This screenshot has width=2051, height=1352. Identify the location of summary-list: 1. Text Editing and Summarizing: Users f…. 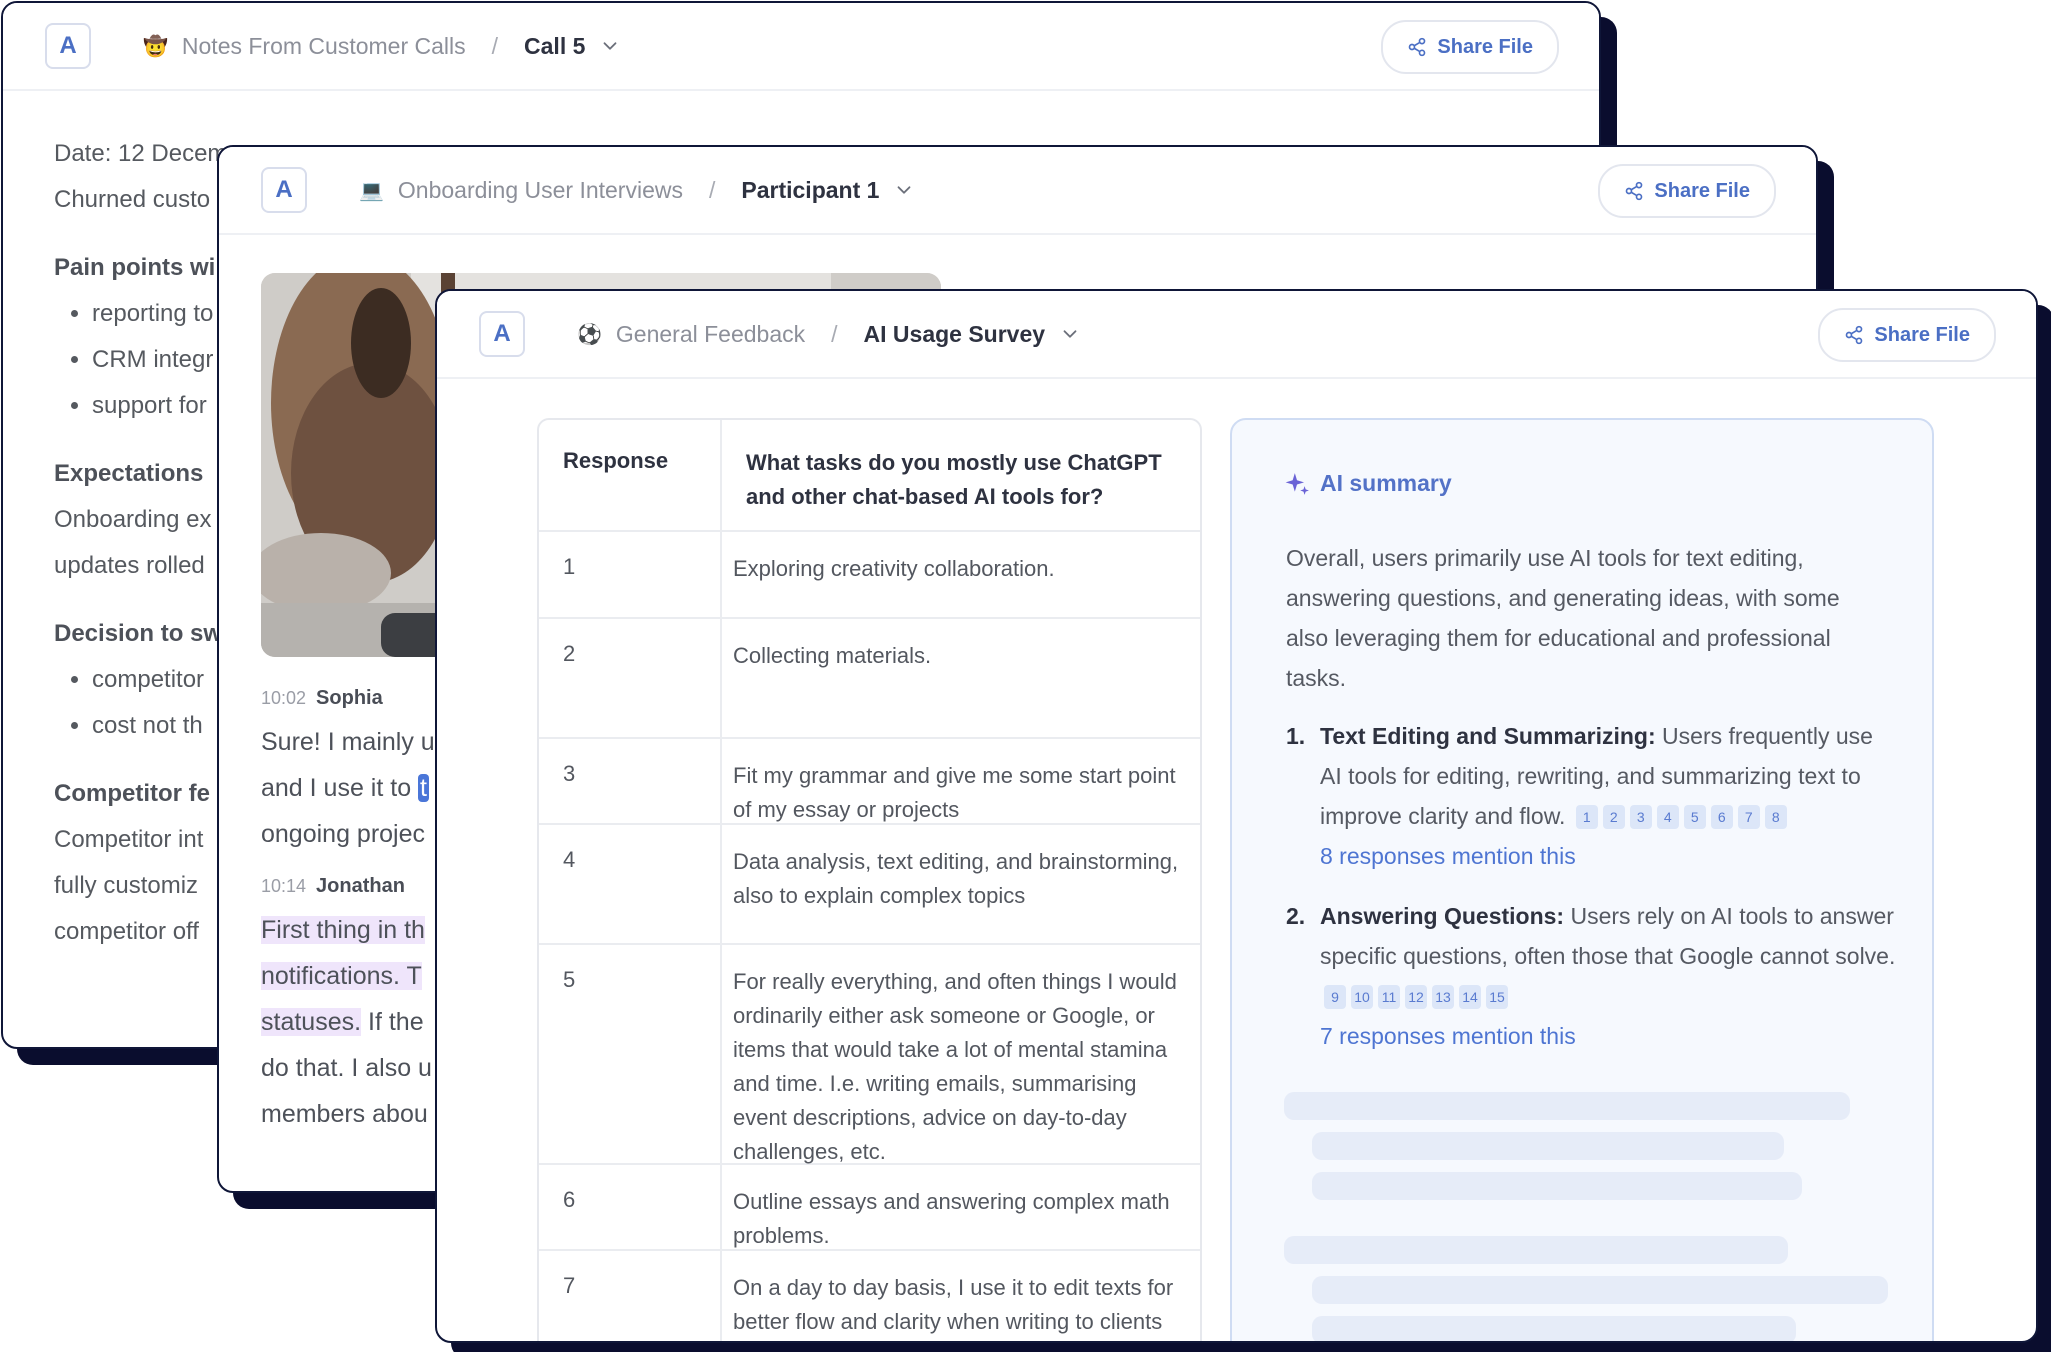
(1592, 896).